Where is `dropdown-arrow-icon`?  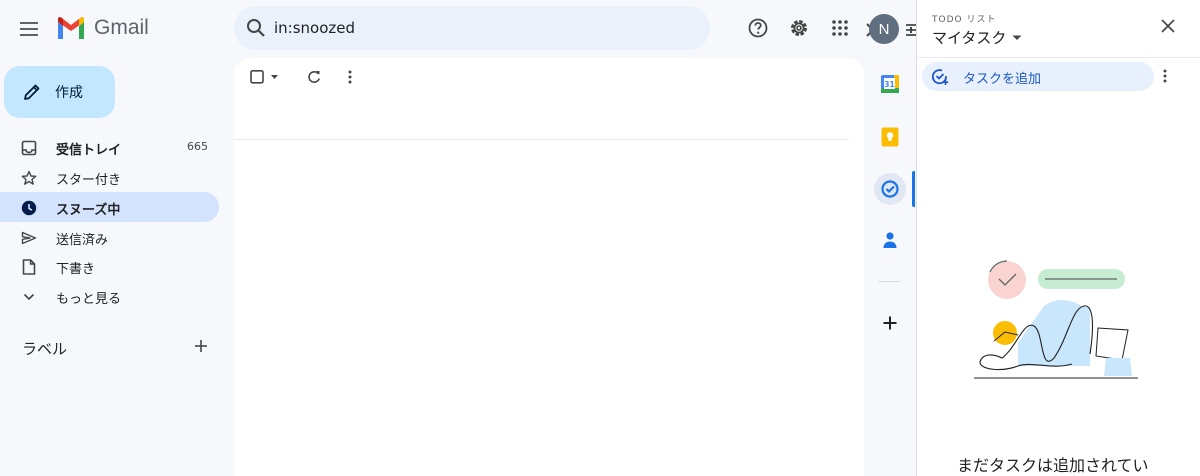 dropdown-arrow-icon is located at coordinates (1017, 37).